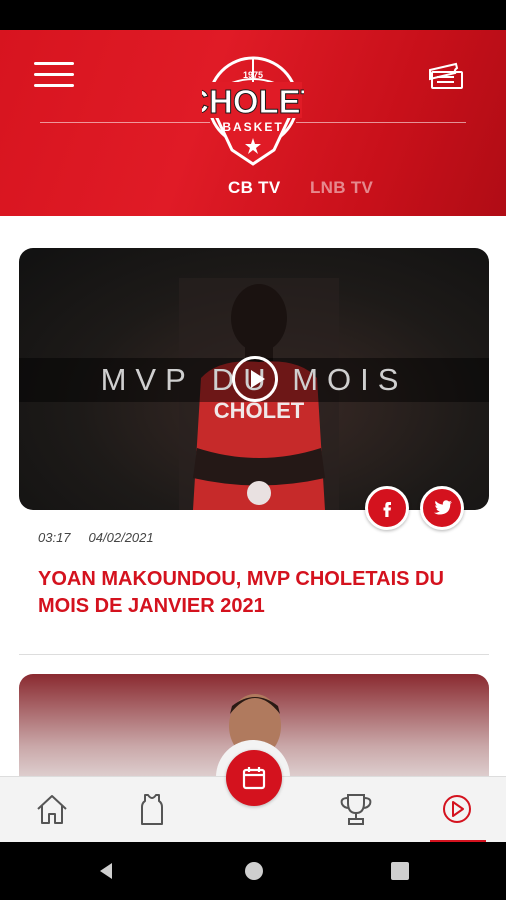 The image size is (506, 900). I want to click on twitter-share-button, so click(442, 508).